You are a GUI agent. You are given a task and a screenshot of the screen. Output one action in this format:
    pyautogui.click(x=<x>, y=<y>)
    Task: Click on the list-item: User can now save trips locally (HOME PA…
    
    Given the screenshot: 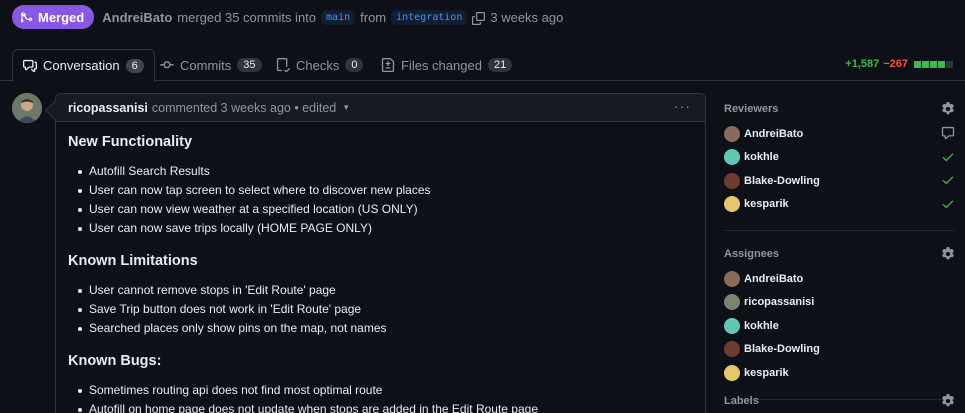 What is the action you would take?
    pyautogui.click(x=380, y=228)
    